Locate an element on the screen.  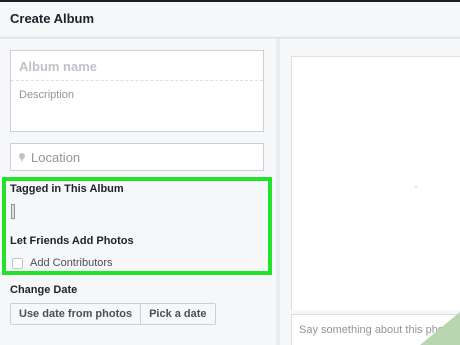
tagged-label: Tagged in This Album is located at coordinates (67, 189).